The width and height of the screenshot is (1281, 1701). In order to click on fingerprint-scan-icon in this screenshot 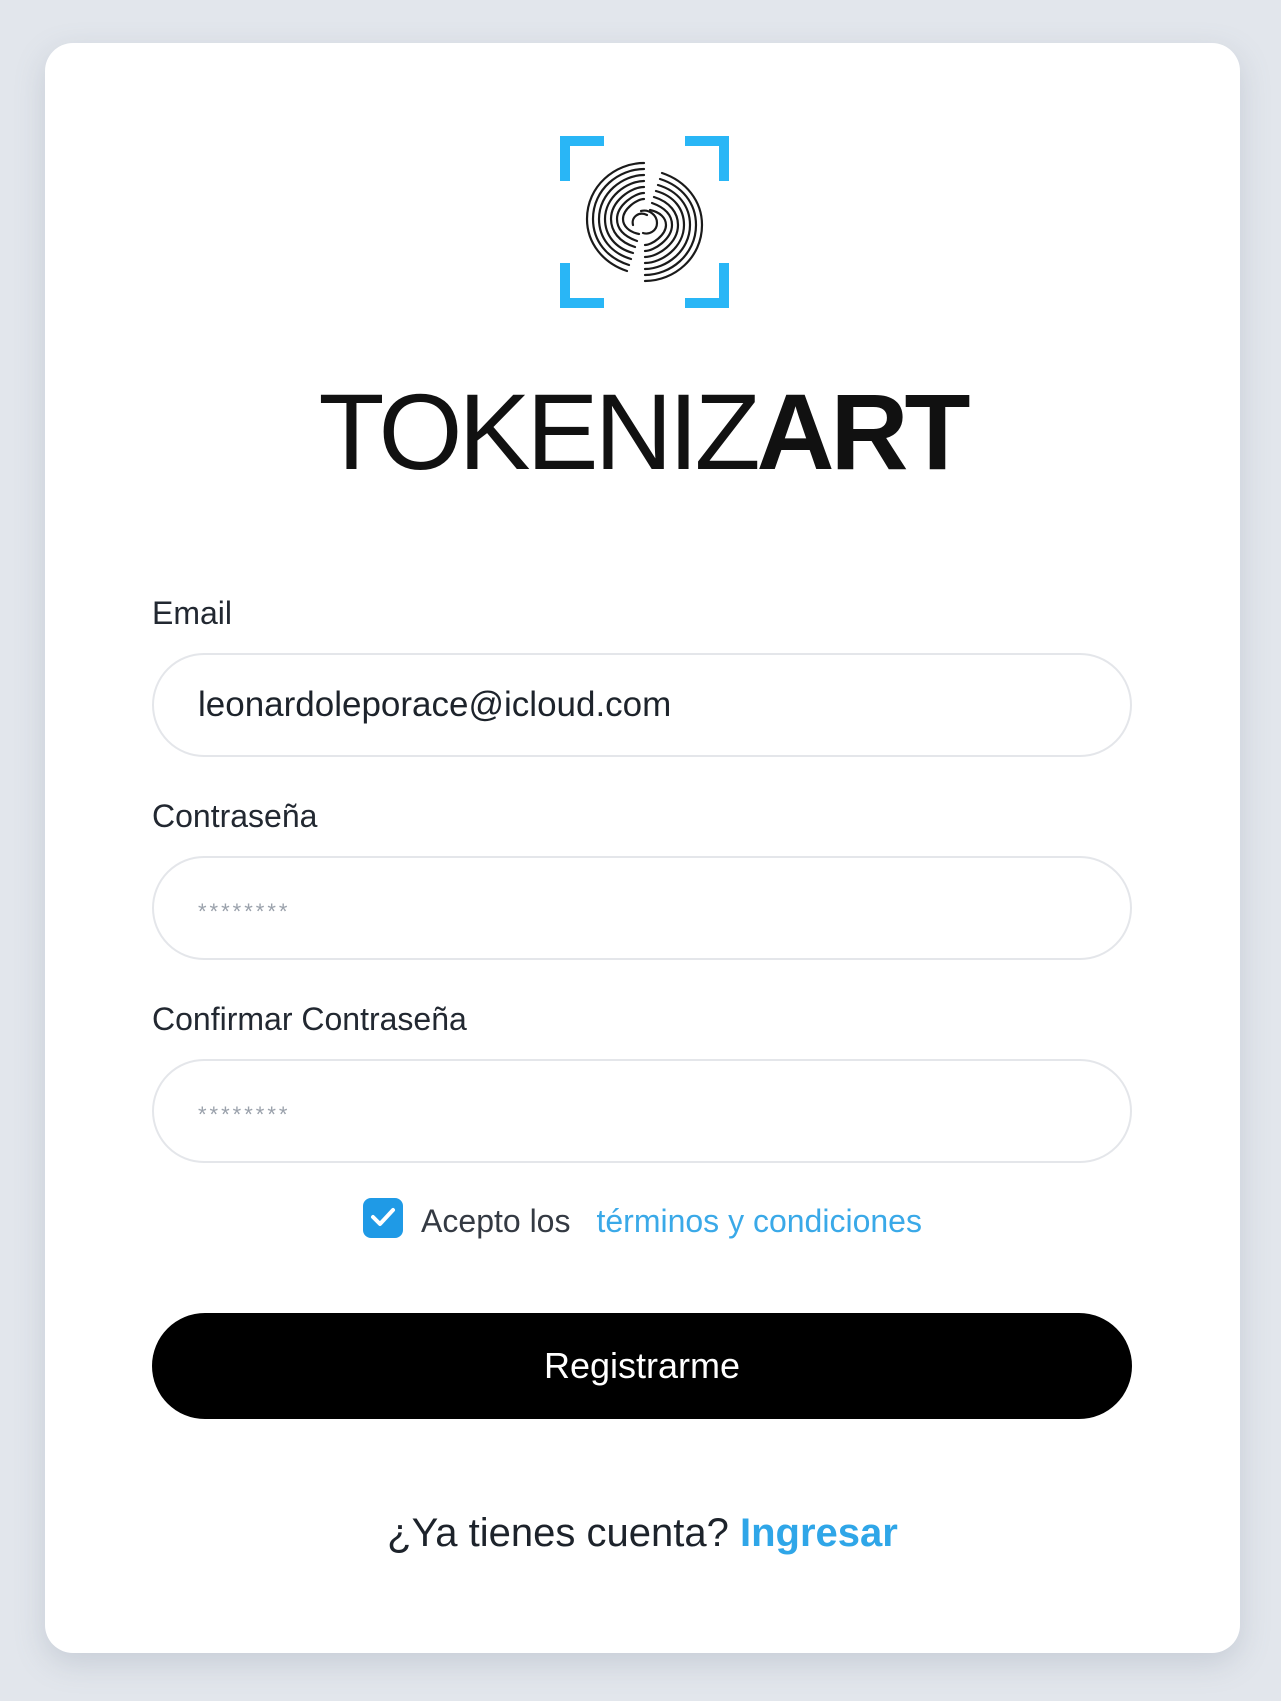, I will do `click(644, 222)`.